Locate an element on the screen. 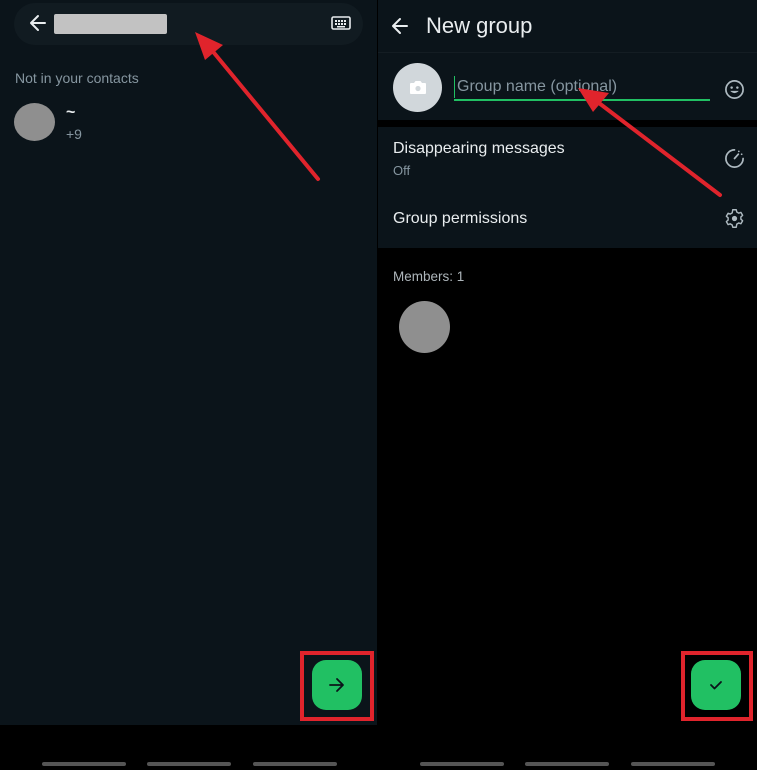  timer-icon is located at coordinates (734, 158).